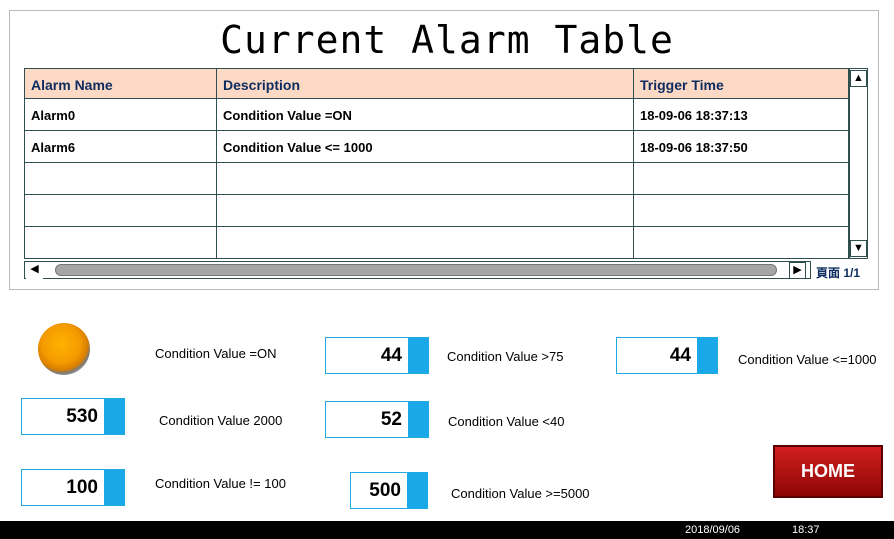  What do you see at coordinates (828, 471) in the screenshot?
I see `home-button: HOME` at bounding box center [828, 471].